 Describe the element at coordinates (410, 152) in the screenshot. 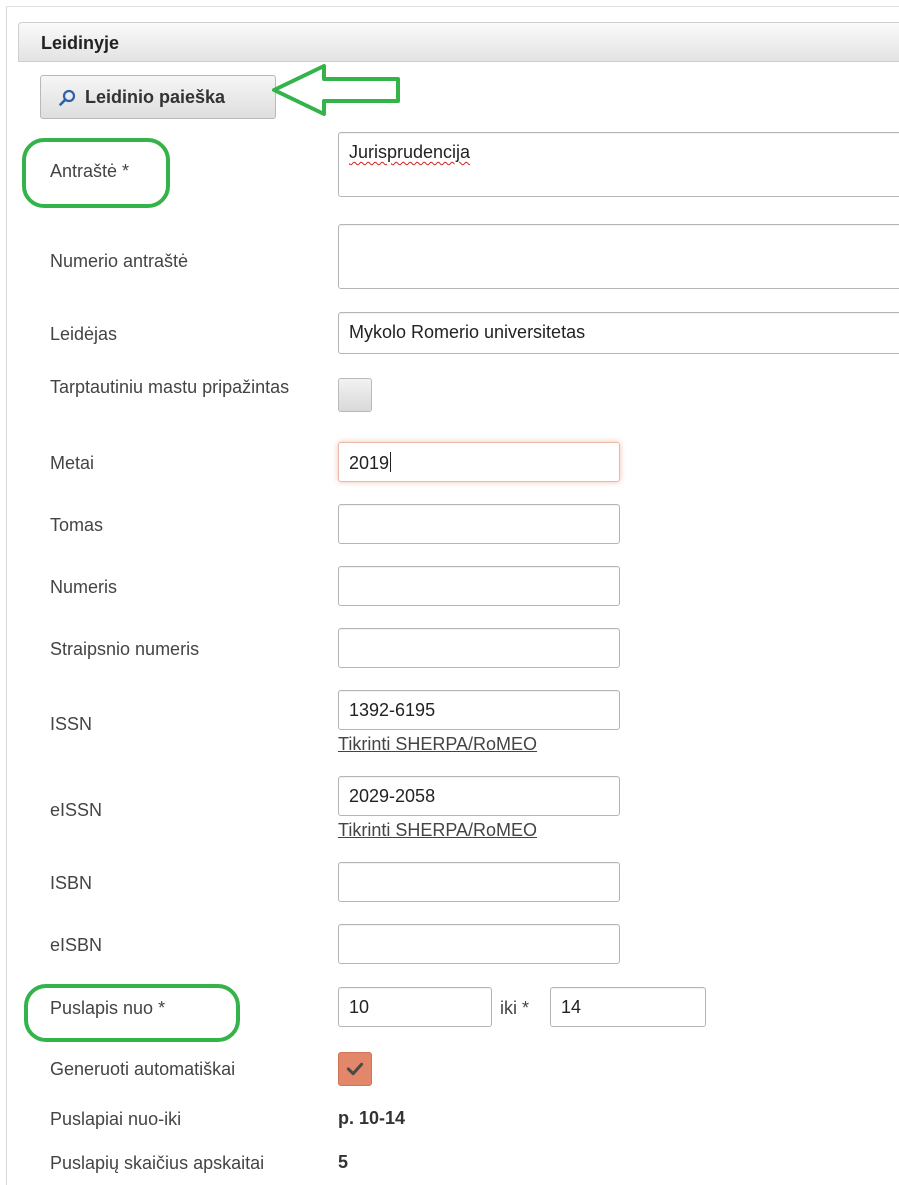

I see `title-input-value: Jurisprudencija` at that location.